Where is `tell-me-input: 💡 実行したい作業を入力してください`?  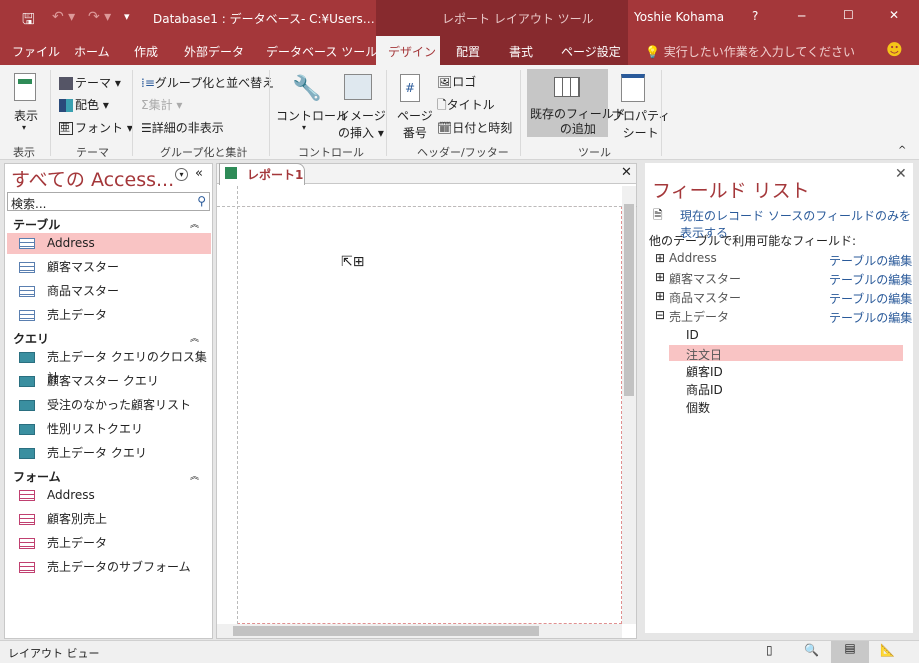 tell-me-input: 💡 実行したい作業を入力してください is located at coordinates (750, 51).